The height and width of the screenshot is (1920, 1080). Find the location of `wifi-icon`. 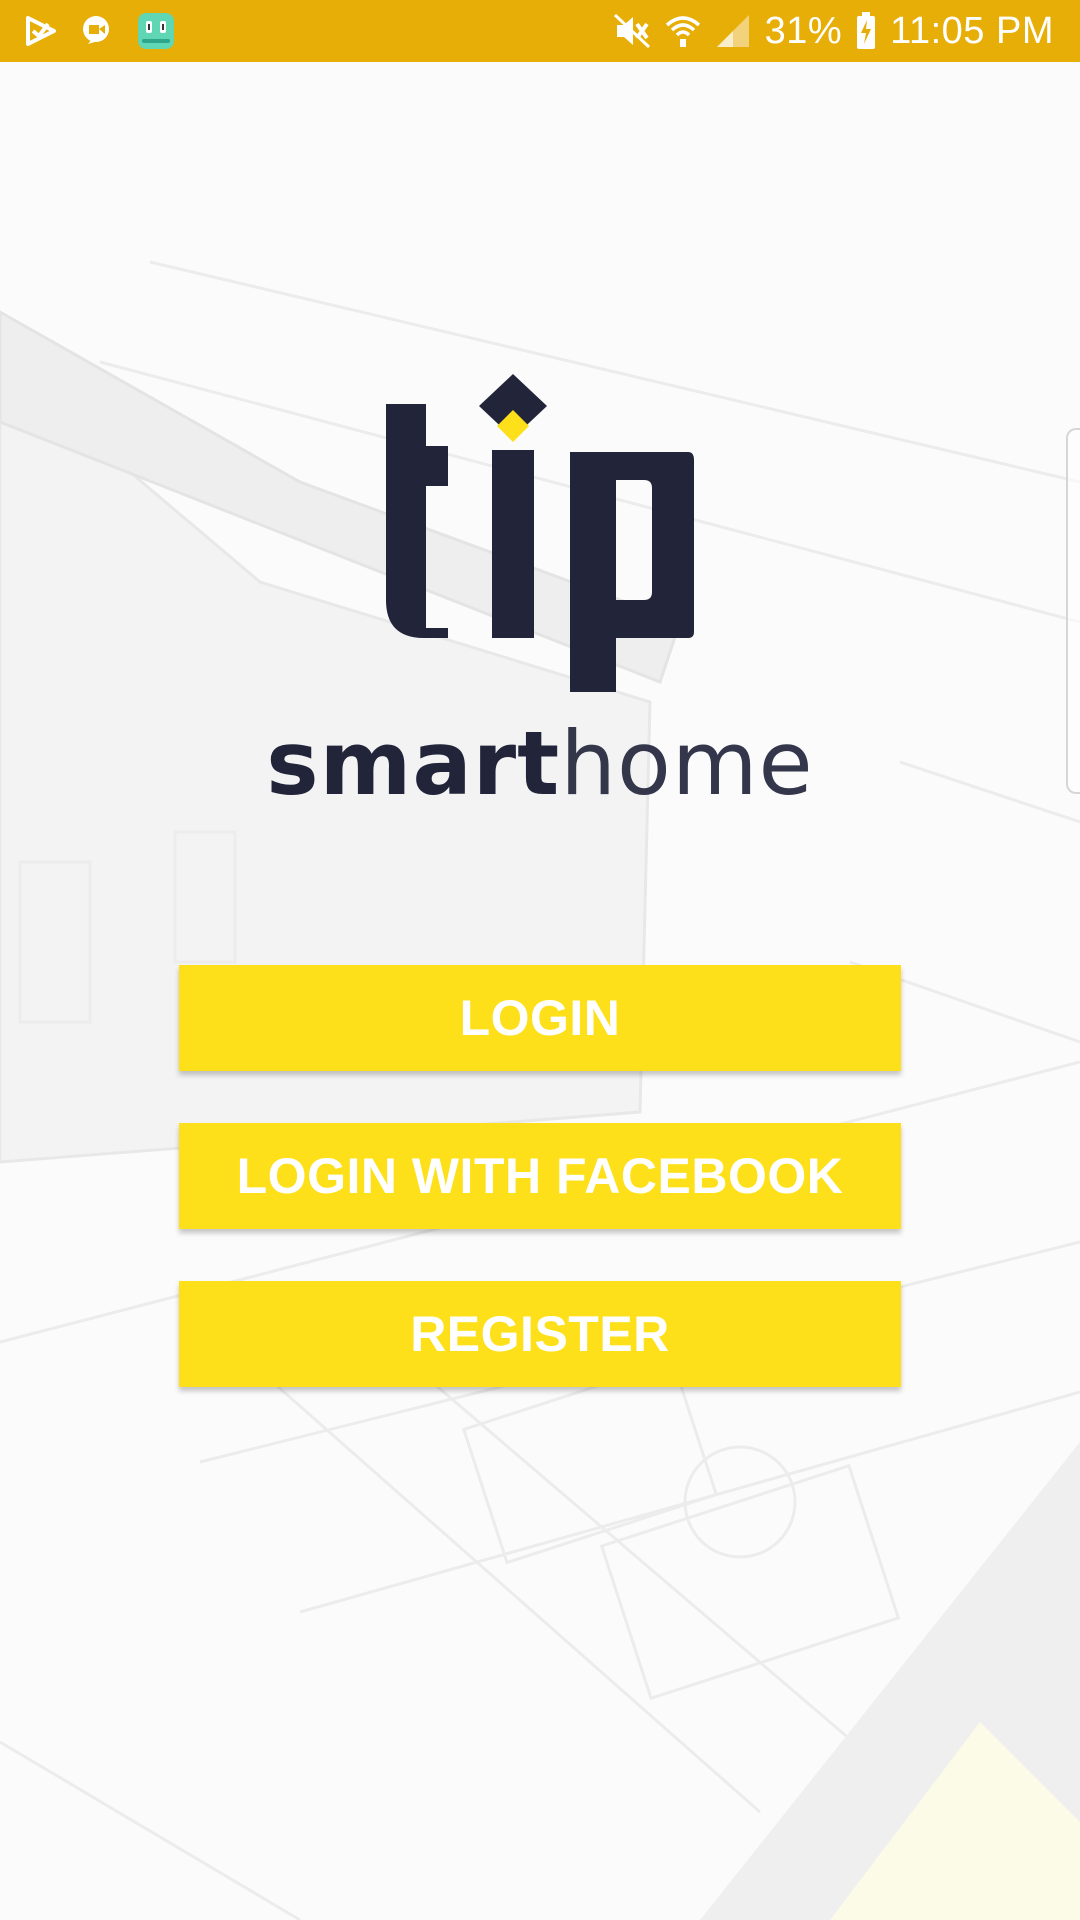

wifi-icon is located at coordinates (683, 31).